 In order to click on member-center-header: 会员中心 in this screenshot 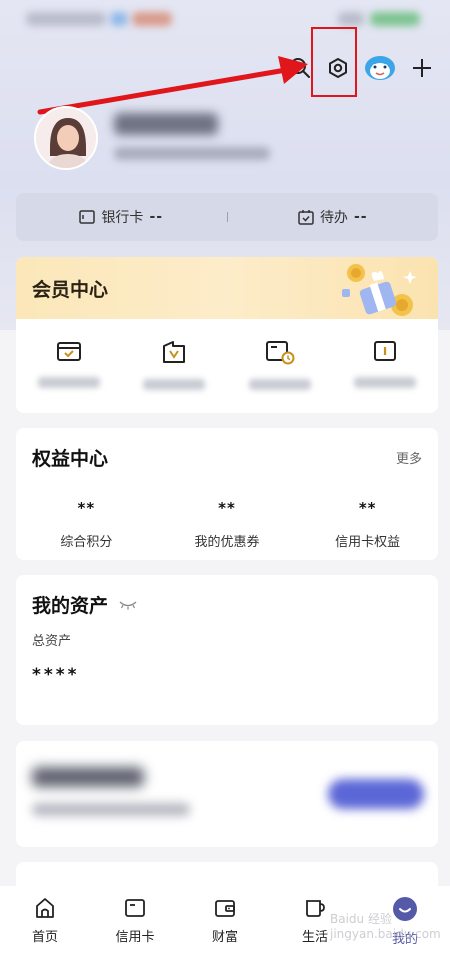, I will do `click(227, 288)`.